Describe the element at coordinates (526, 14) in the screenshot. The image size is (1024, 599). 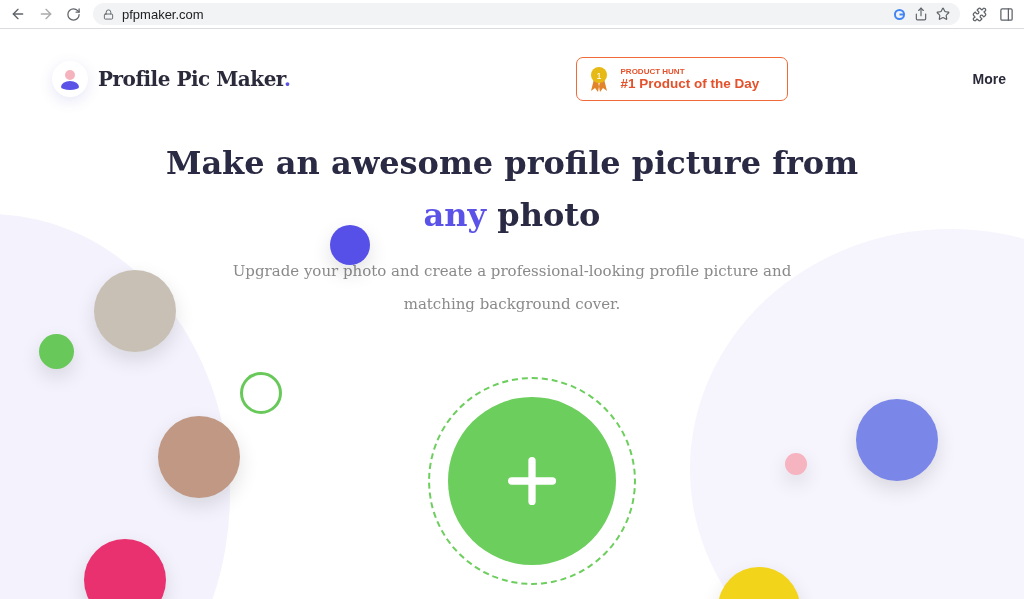
I see `address-bar: pfpmaker.com` at that location.